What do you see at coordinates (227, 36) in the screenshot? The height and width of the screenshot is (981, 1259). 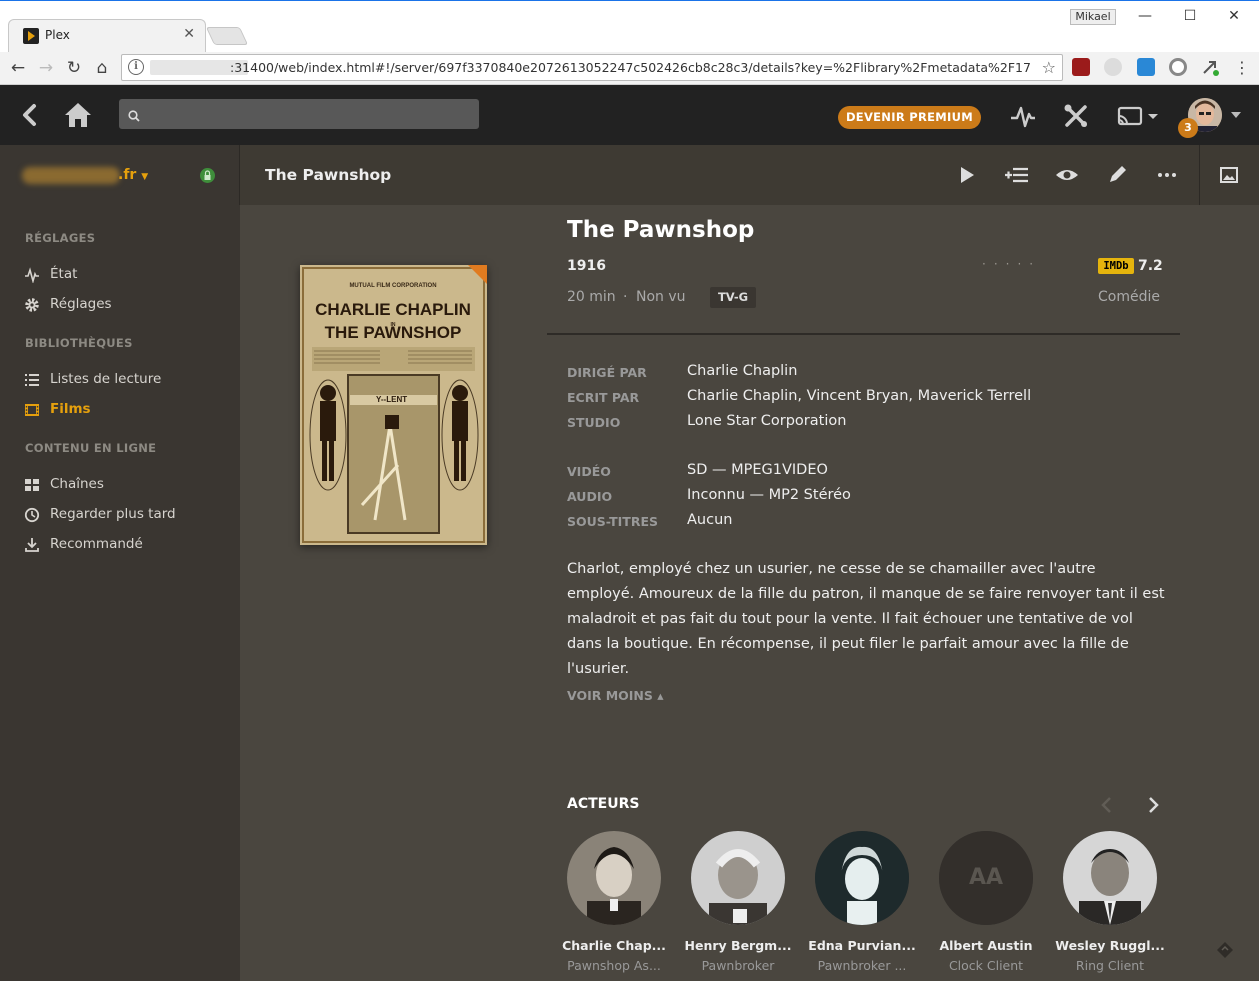 I see `new-tab-button` at bounding box center [227, 36].